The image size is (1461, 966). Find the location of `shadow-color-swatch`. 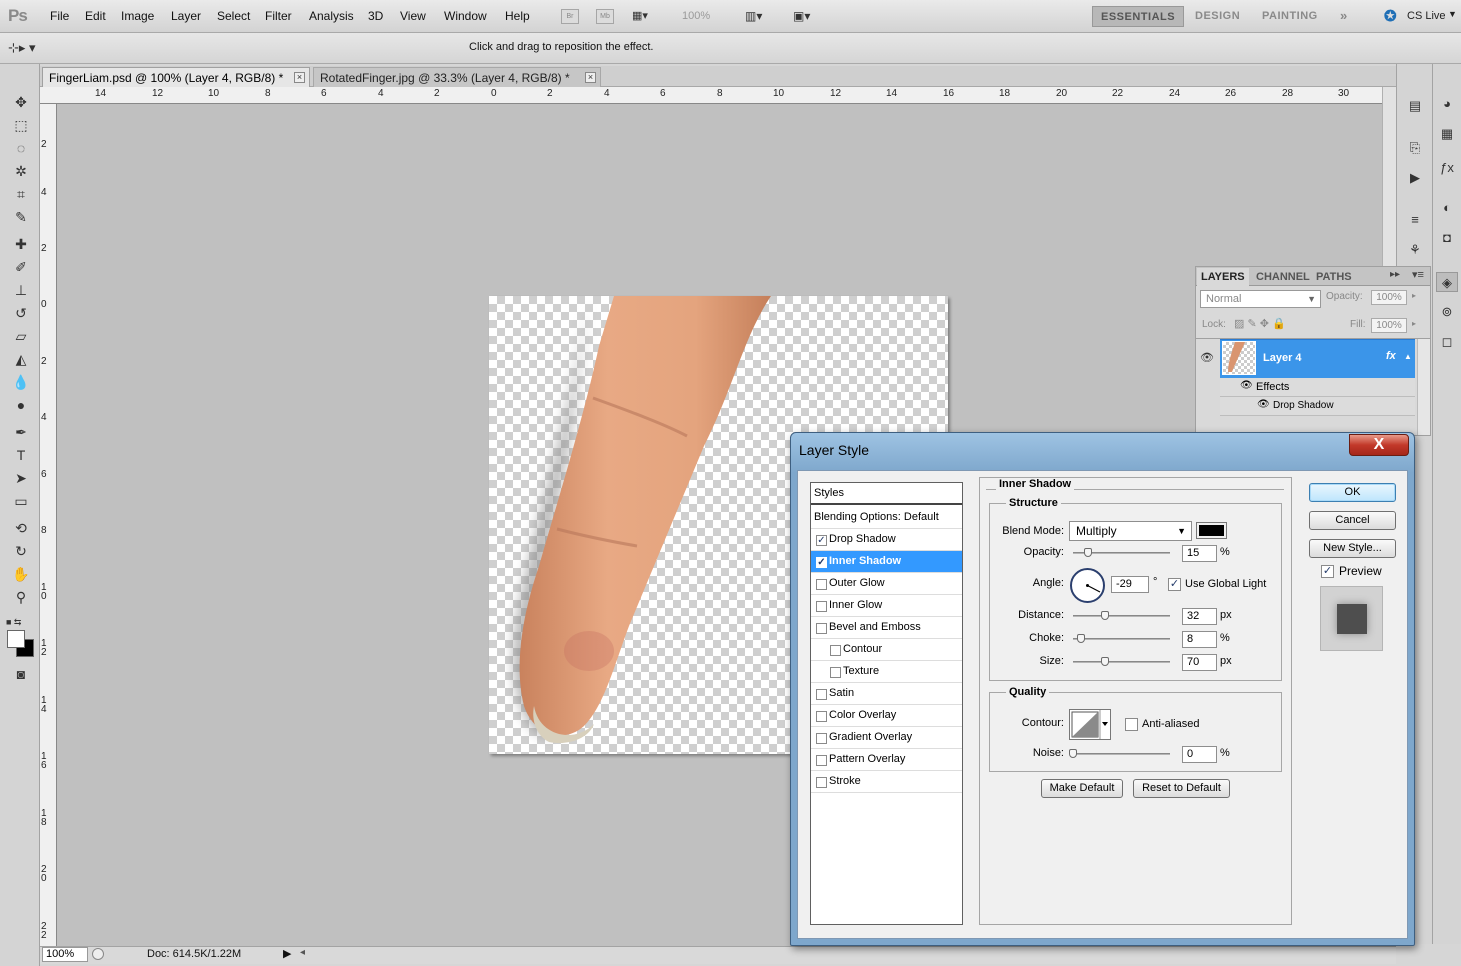

shadow-color-swatch is located at coordinates (1211, 530).